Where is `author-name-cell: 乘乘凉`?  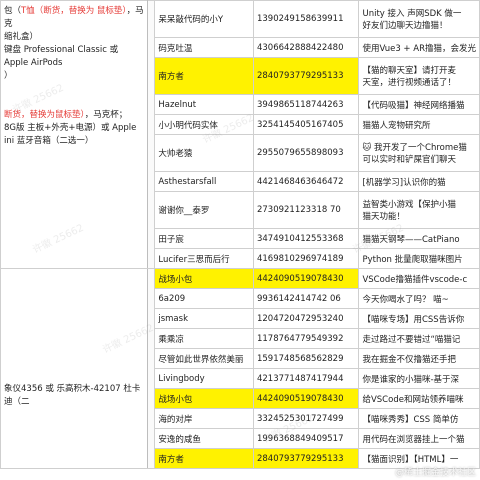 author-name-cell: 乘乘凉 is located at coordinates (204, 338).